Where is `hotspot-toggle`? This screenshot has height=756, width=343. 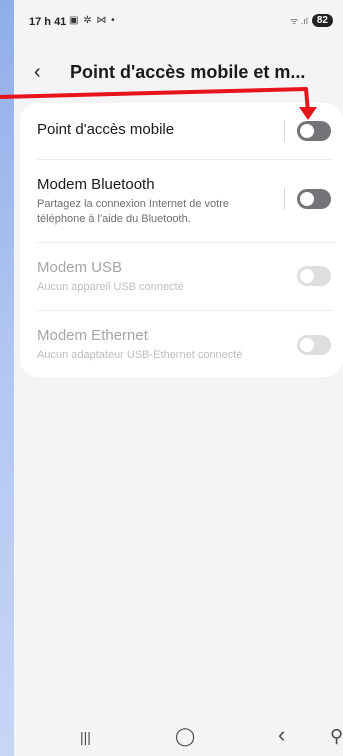
hotspot-toggle is located at coordinates (314, 131).